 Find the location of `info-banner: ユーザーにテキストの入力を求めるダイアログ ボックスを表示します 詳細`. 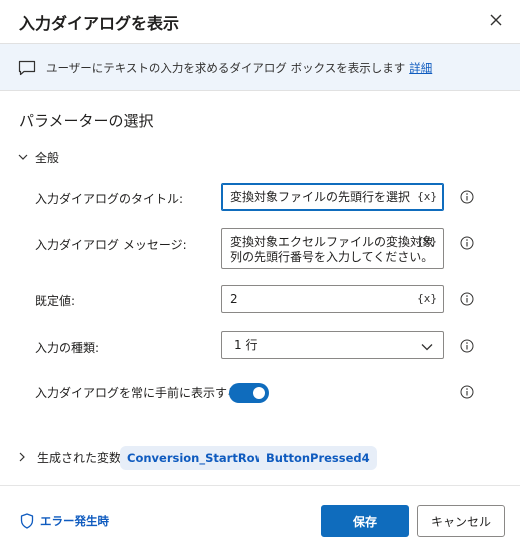

info-banner: ユーザーにテキストの入力を求めるダイアログ ボックスを表示します 詳細 is located at coordinates (260, 67).